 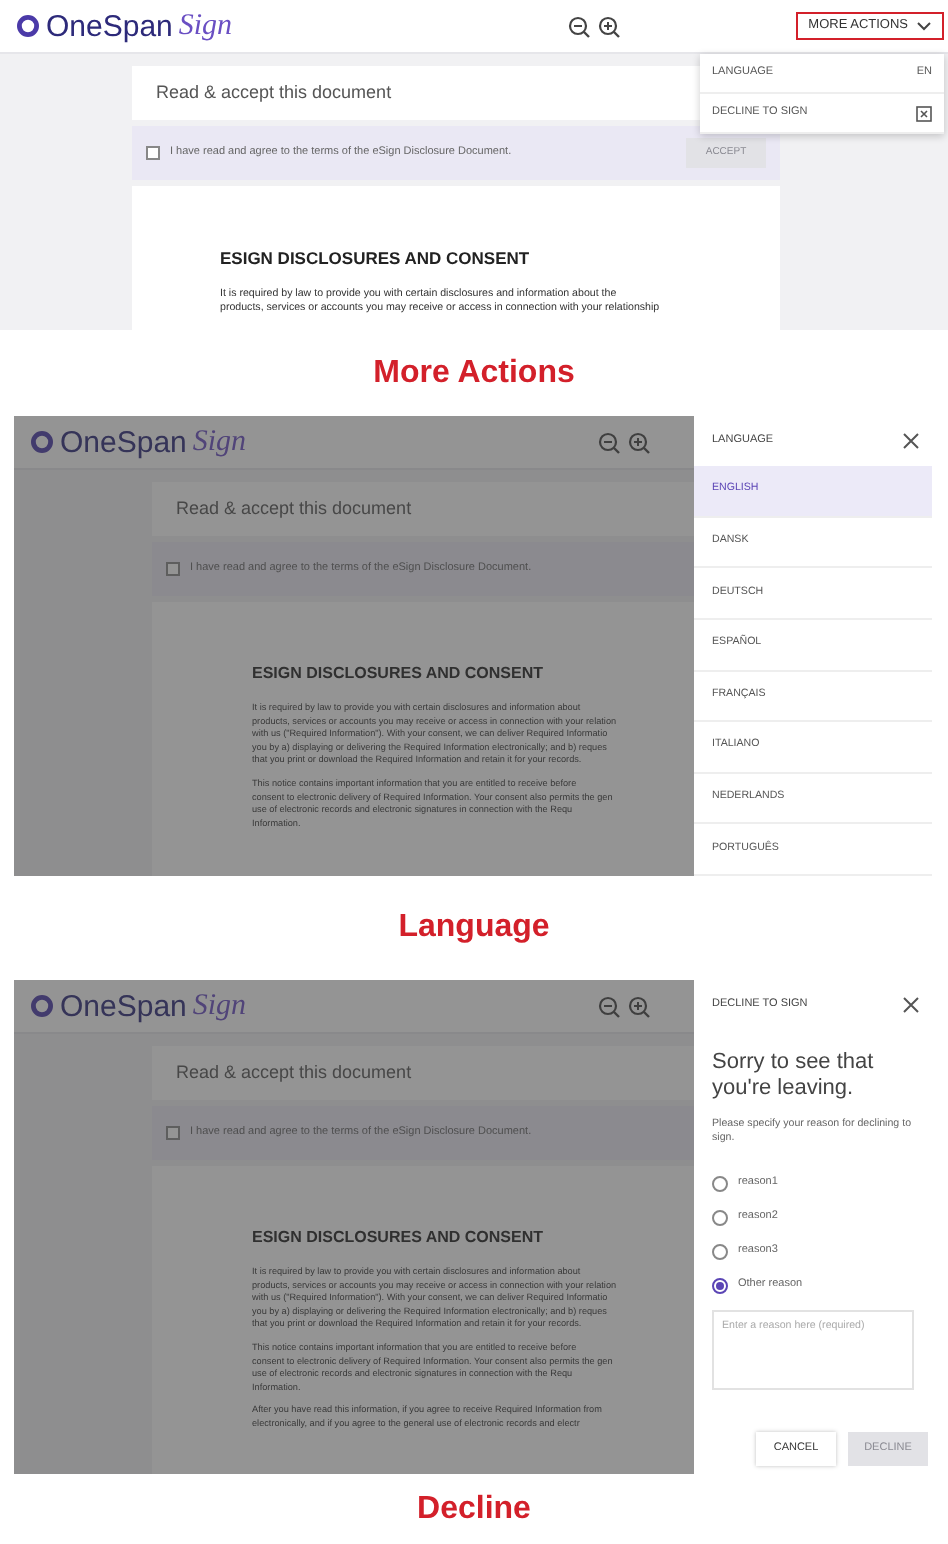 What do you see at coordinates (609, 26) in the screenshot?
I see `zoom-in-icon` at bounding box center [609, 26].